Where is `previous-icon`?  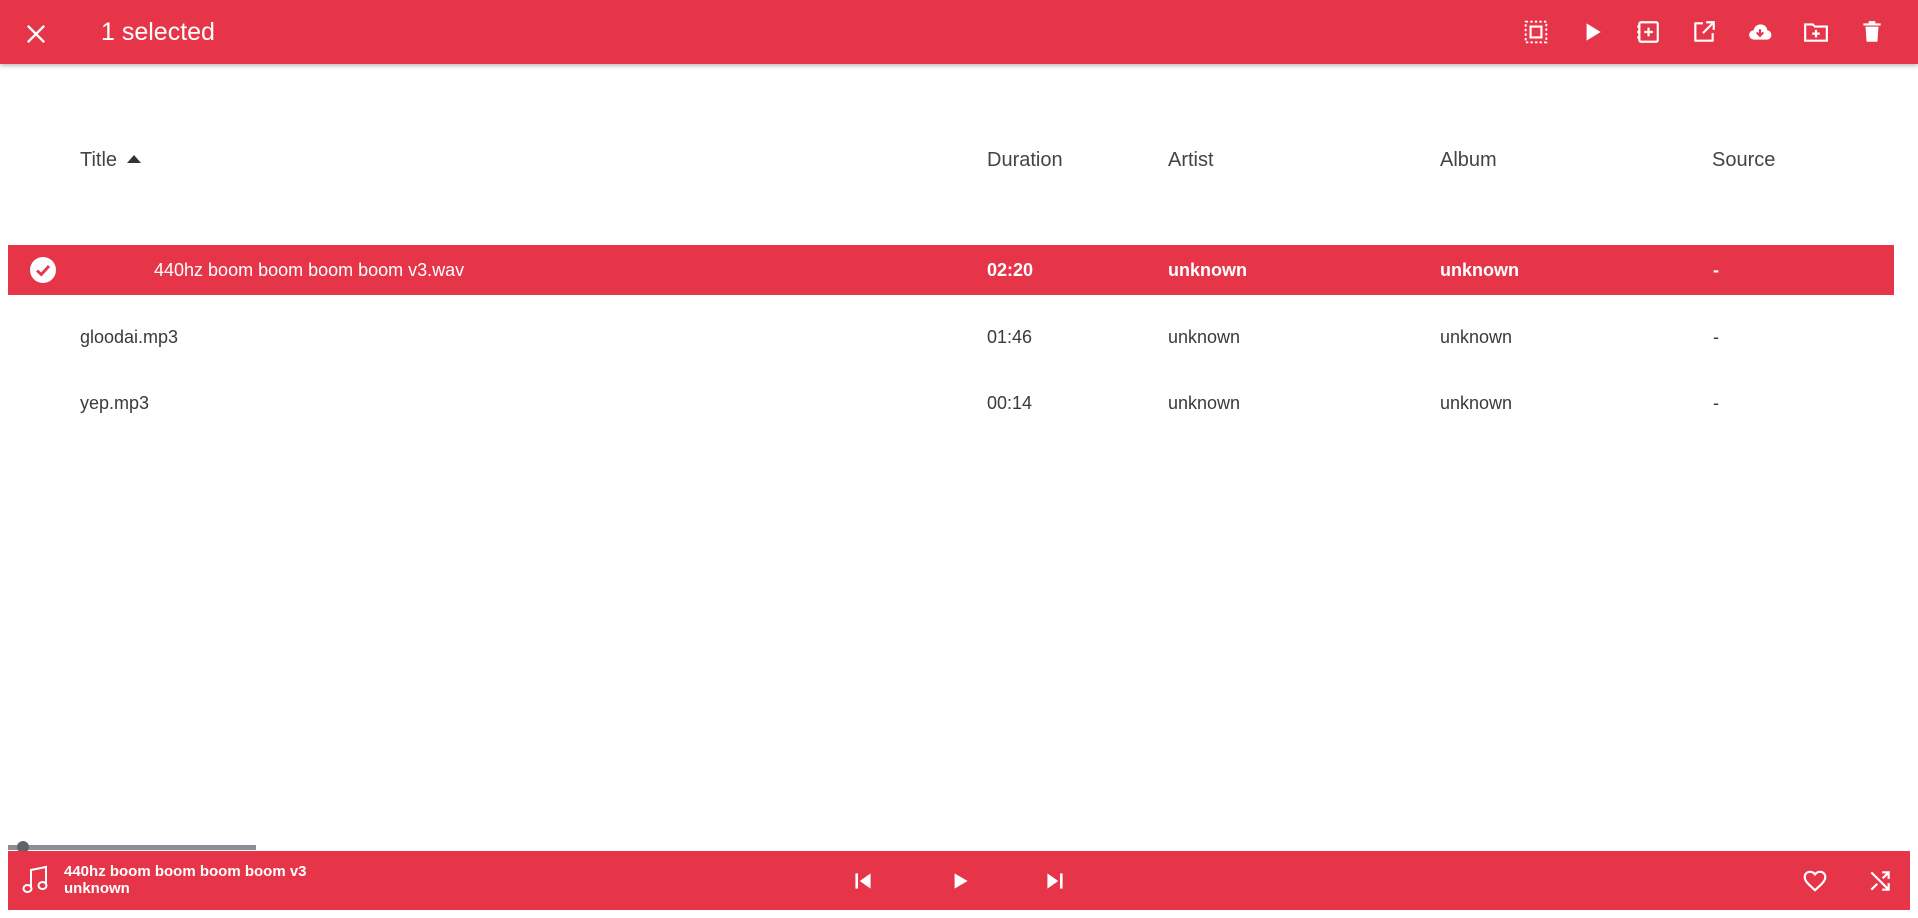
previous-icon is located at coordinates (863, 881).